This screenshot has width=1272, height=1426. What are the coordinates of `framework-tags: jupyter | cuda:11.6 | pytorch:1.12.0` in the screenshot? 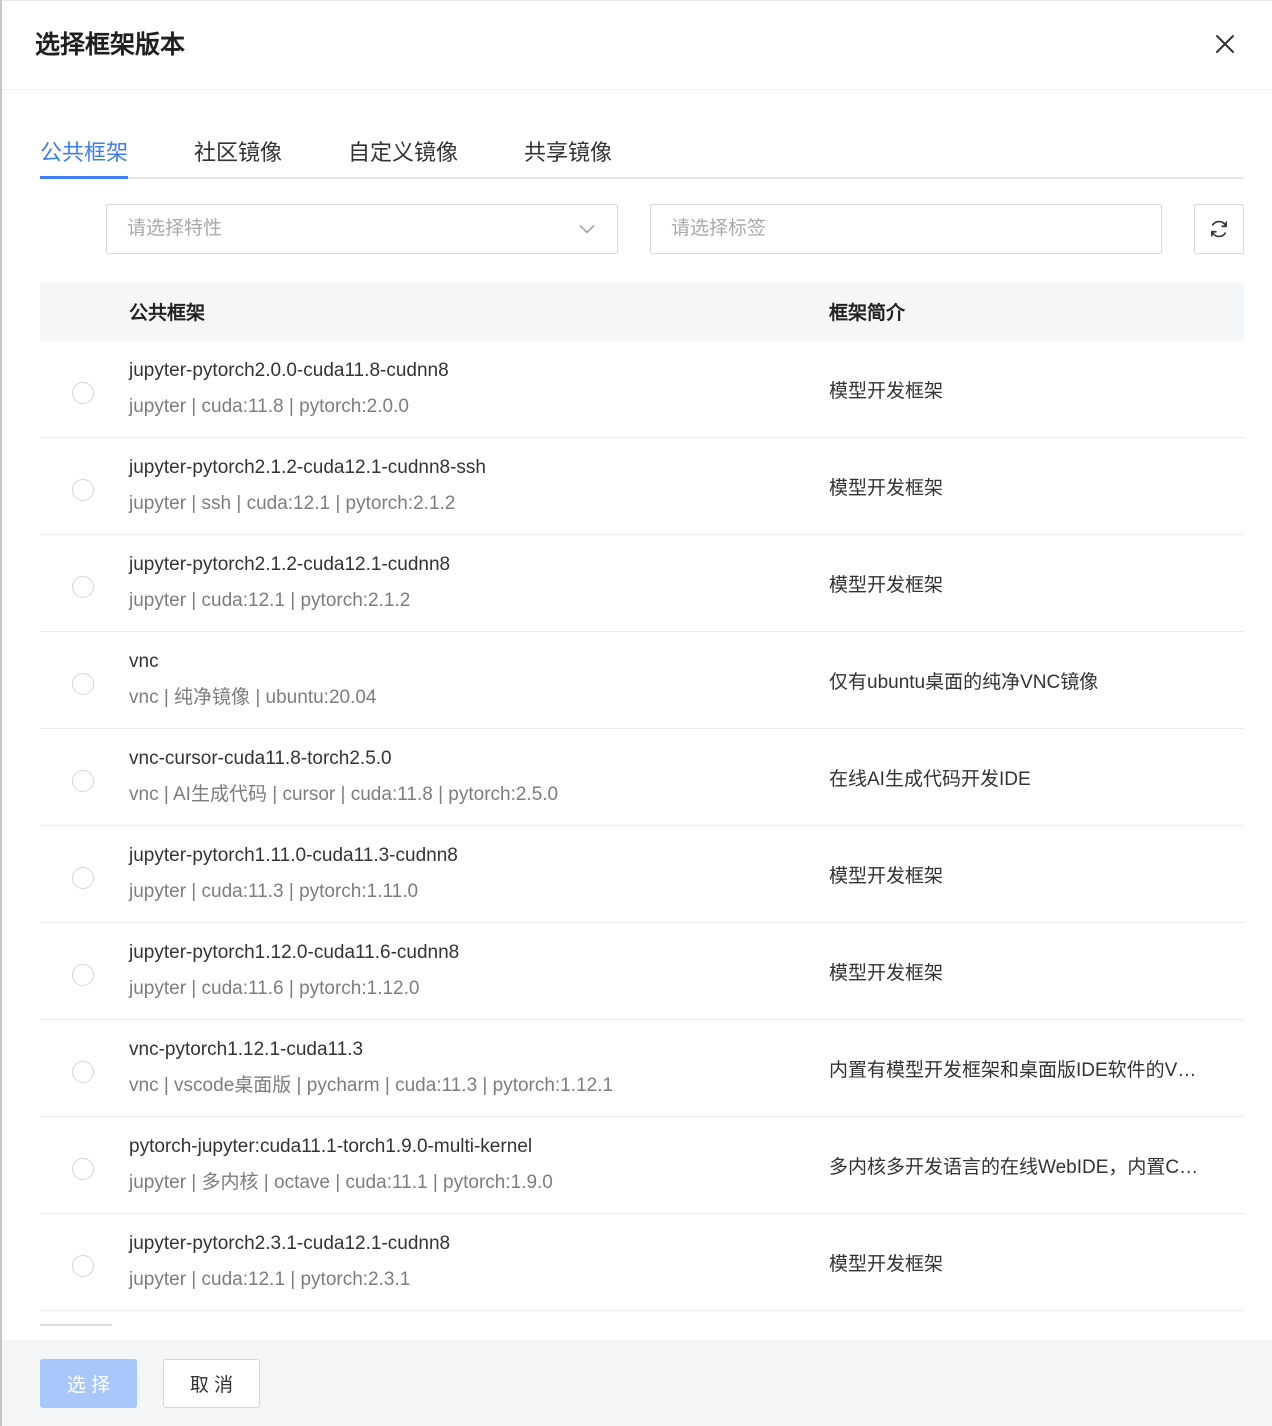 It's located at (274, 988).